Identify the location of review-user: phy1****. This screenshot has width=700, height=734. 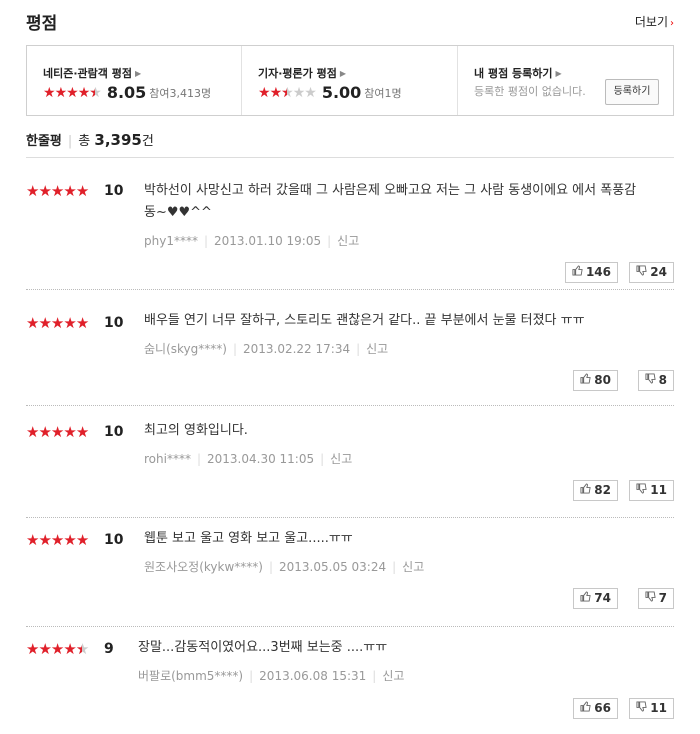
(171, 241).